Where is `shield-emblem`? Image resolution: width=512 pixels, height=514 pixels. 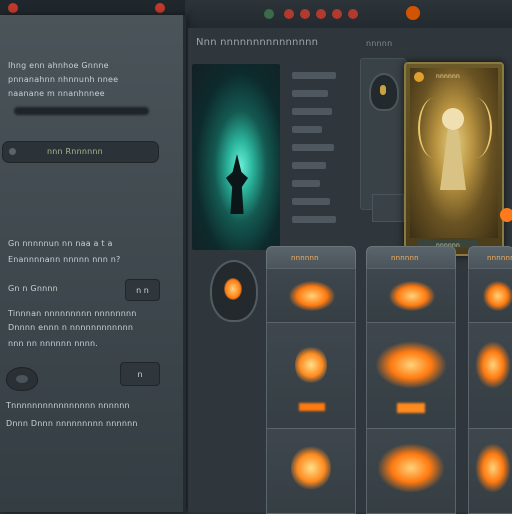 shield-emblem is located at coordinates (383, 90).